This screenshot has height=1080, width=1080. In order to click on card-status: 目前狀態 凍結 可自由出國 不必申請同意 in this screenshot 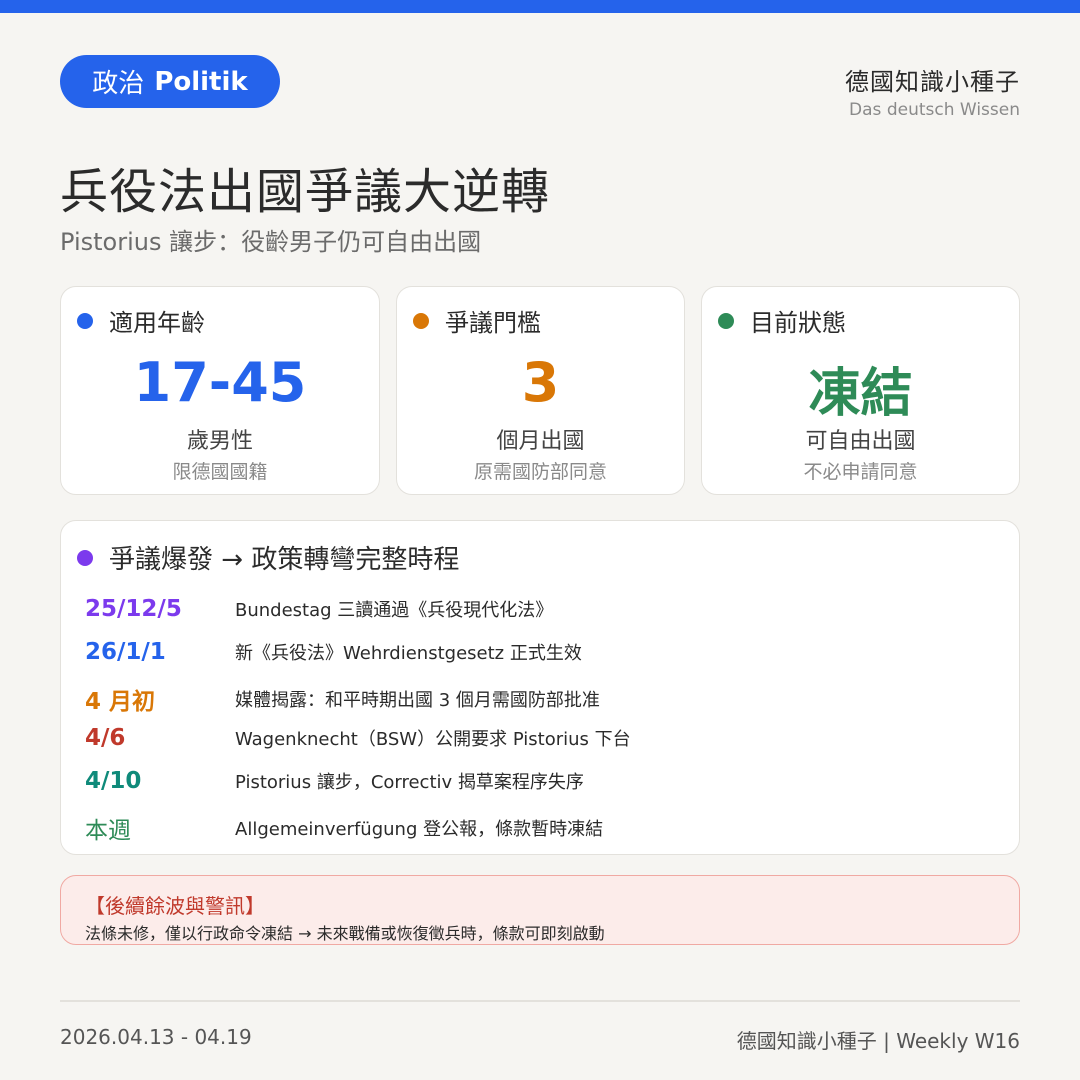, I will do `click(860, 390)`.